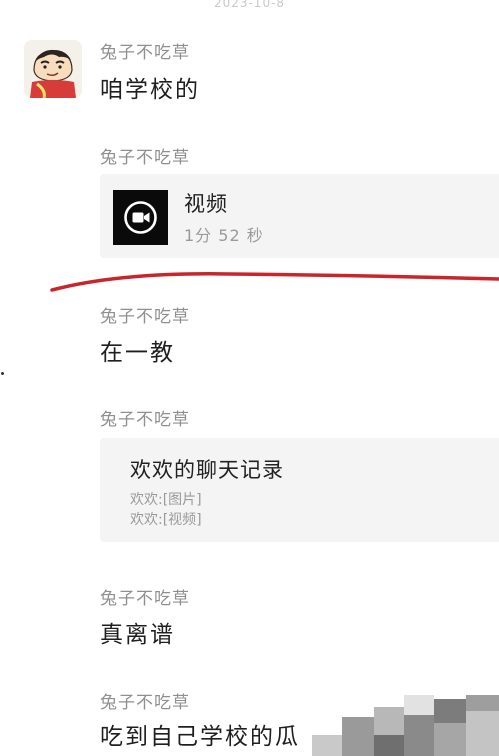  Describe the element at coordinates (299, 490) in the screenshot. I see `chat-record-card: 欢欢的聊天记录 欢欢:[图片] 欢欢:[视频]` at that location.